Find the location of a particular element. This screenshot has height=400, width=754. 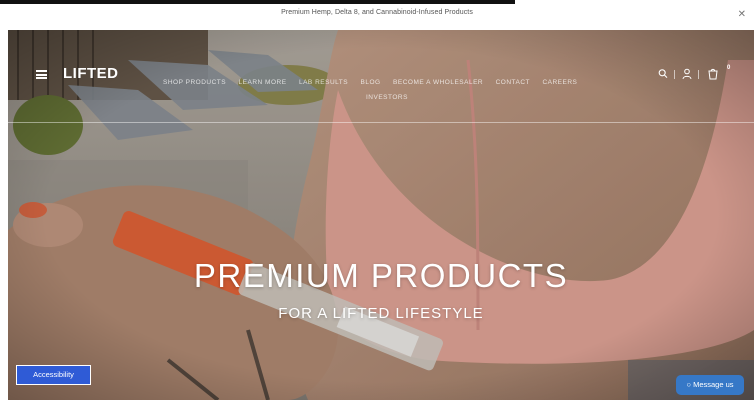

cart-icon is located at coordinates (713, 74).